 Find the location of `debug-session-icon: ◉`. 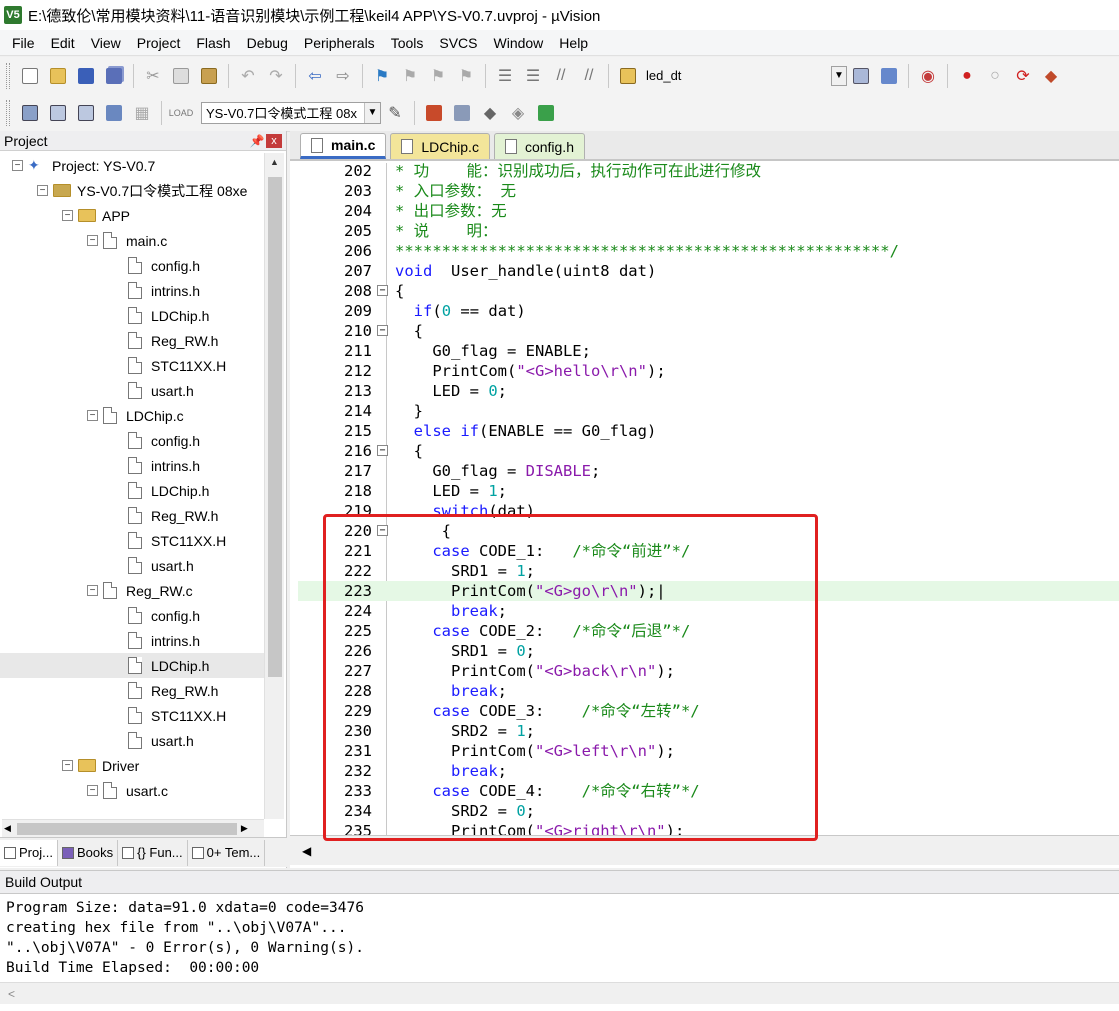

debug-session-icon: ◉ is located at coordinates (928, 76).